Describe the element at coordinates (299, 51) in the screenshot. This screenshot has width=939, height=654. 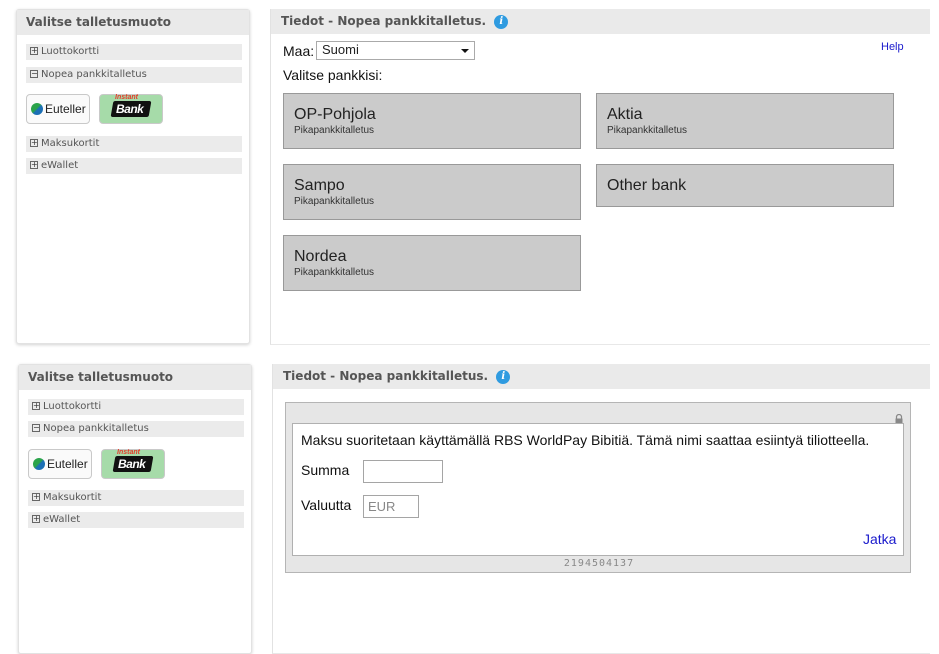
I see `country-label: Maa:` at that location.